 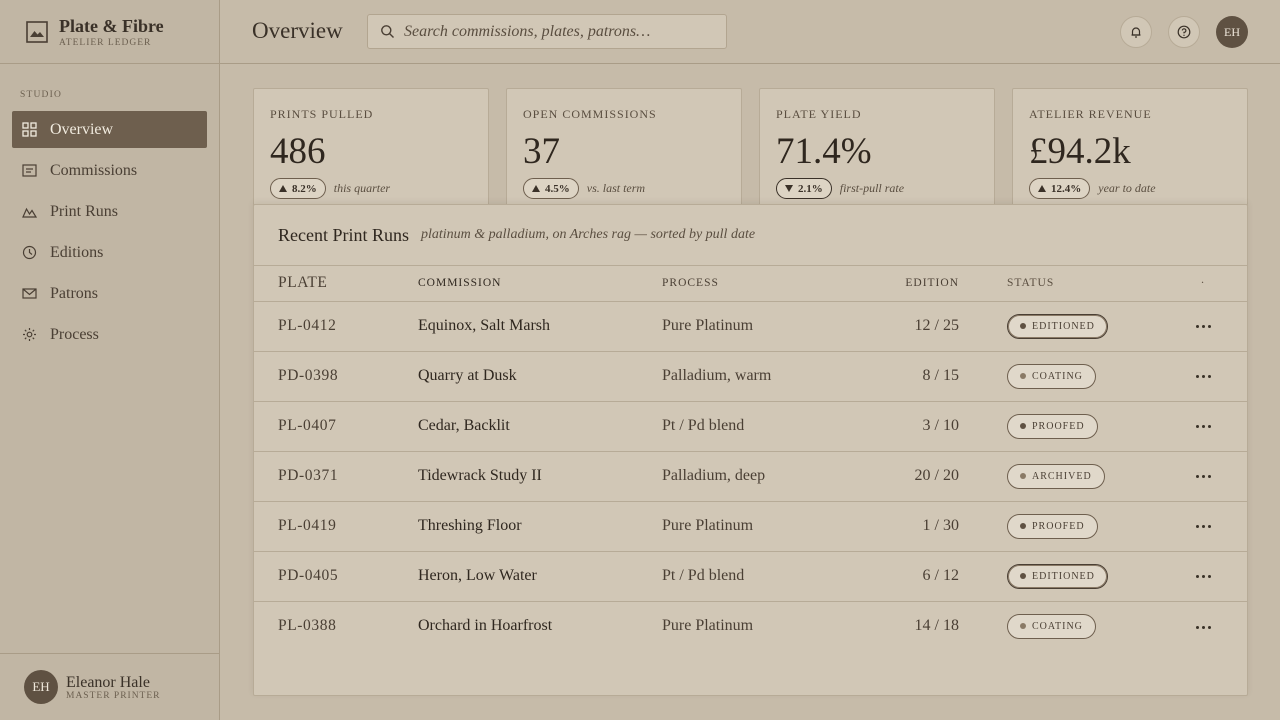 I want to click on column-header-commission: COMMISSION, so click(x=540, y=283).